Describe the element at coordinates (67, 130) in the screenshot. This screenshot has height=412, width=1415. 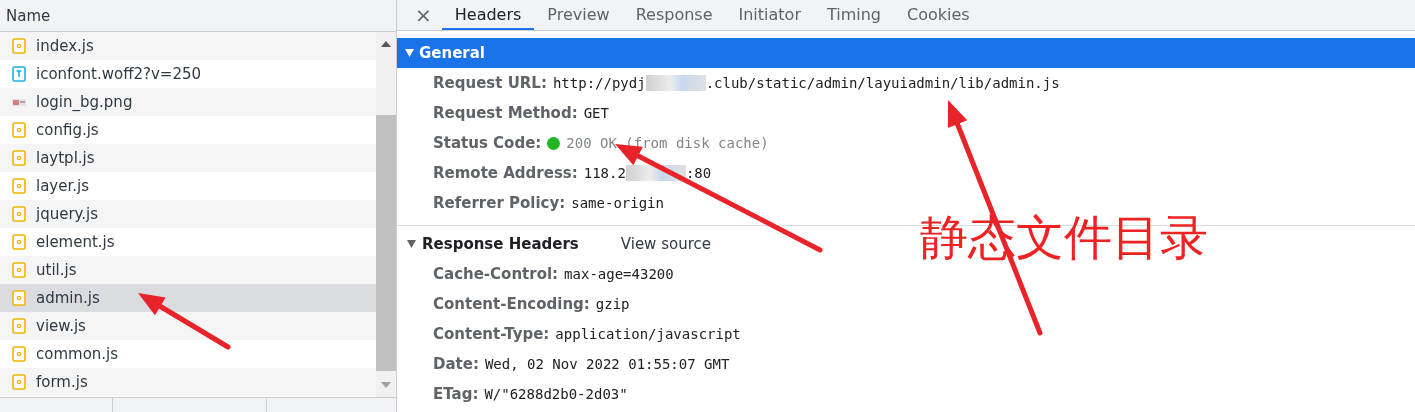
I see `file-name: config.js` at that location.